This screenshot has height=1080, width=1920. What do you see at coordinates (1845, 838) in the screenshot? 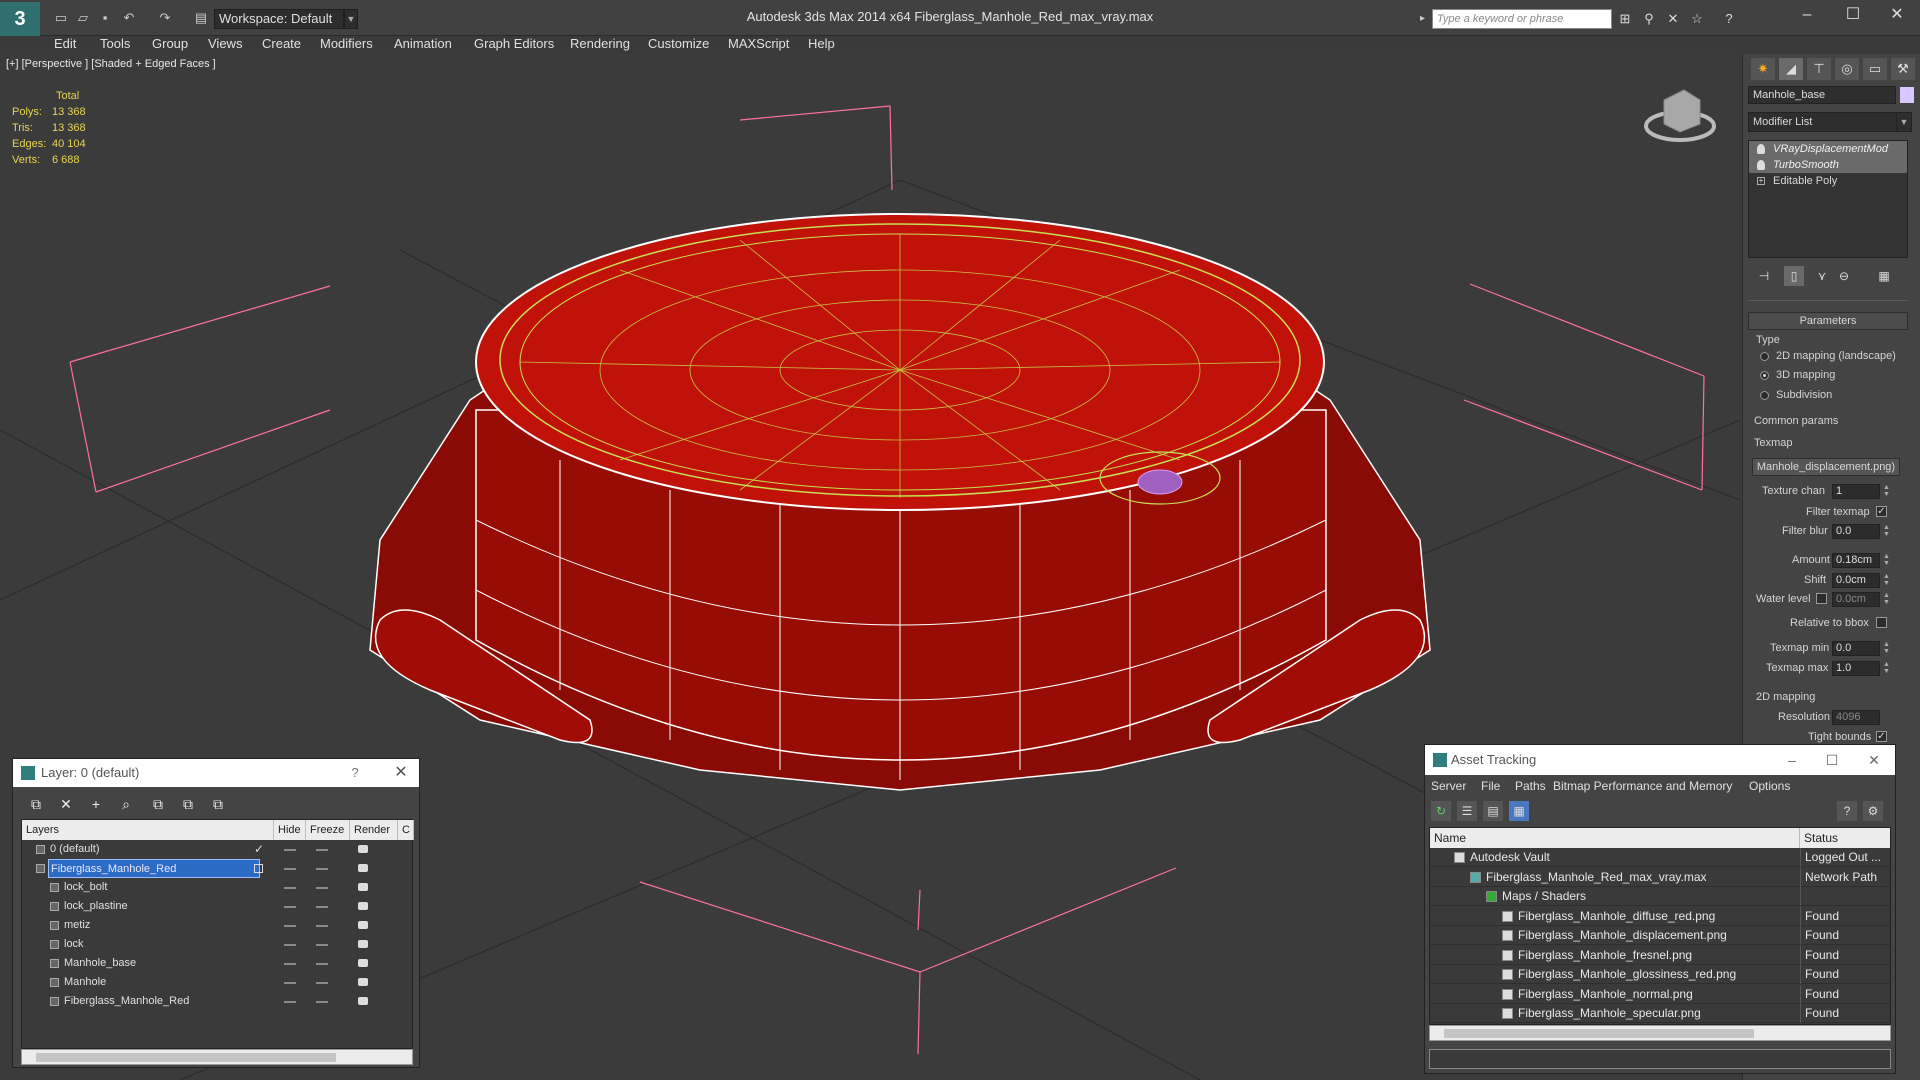
I see `column-status: Status` at bounding box center [1845, 838].